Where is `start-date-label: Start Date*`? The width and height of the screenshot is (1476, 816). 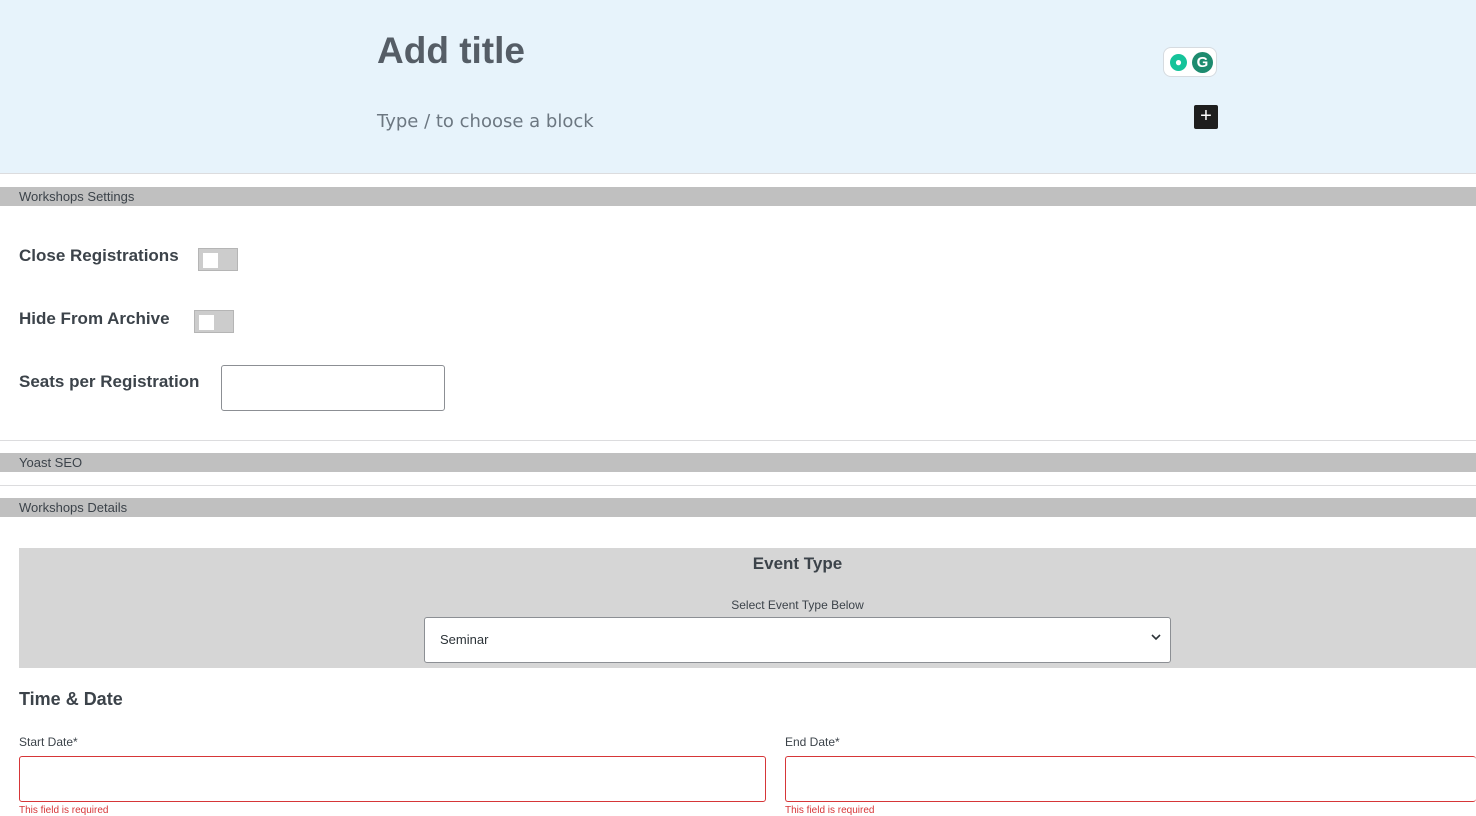 start-date-label: Start Date* is located at coordinates (48, 742).